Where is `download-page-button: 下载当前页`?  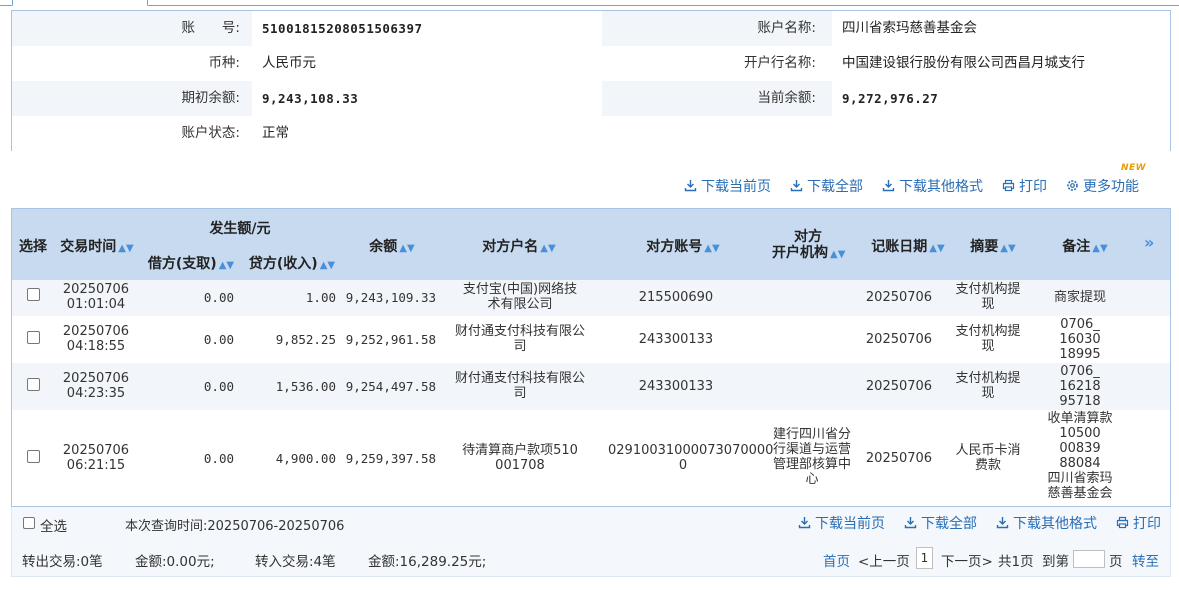 download-page-button: 下载当前页 is located at coordinates (727, 187).